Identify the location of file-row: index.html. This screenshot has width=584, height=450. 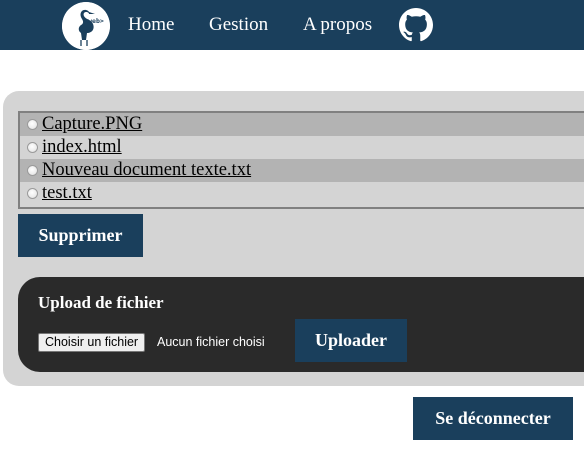
(302, 147).